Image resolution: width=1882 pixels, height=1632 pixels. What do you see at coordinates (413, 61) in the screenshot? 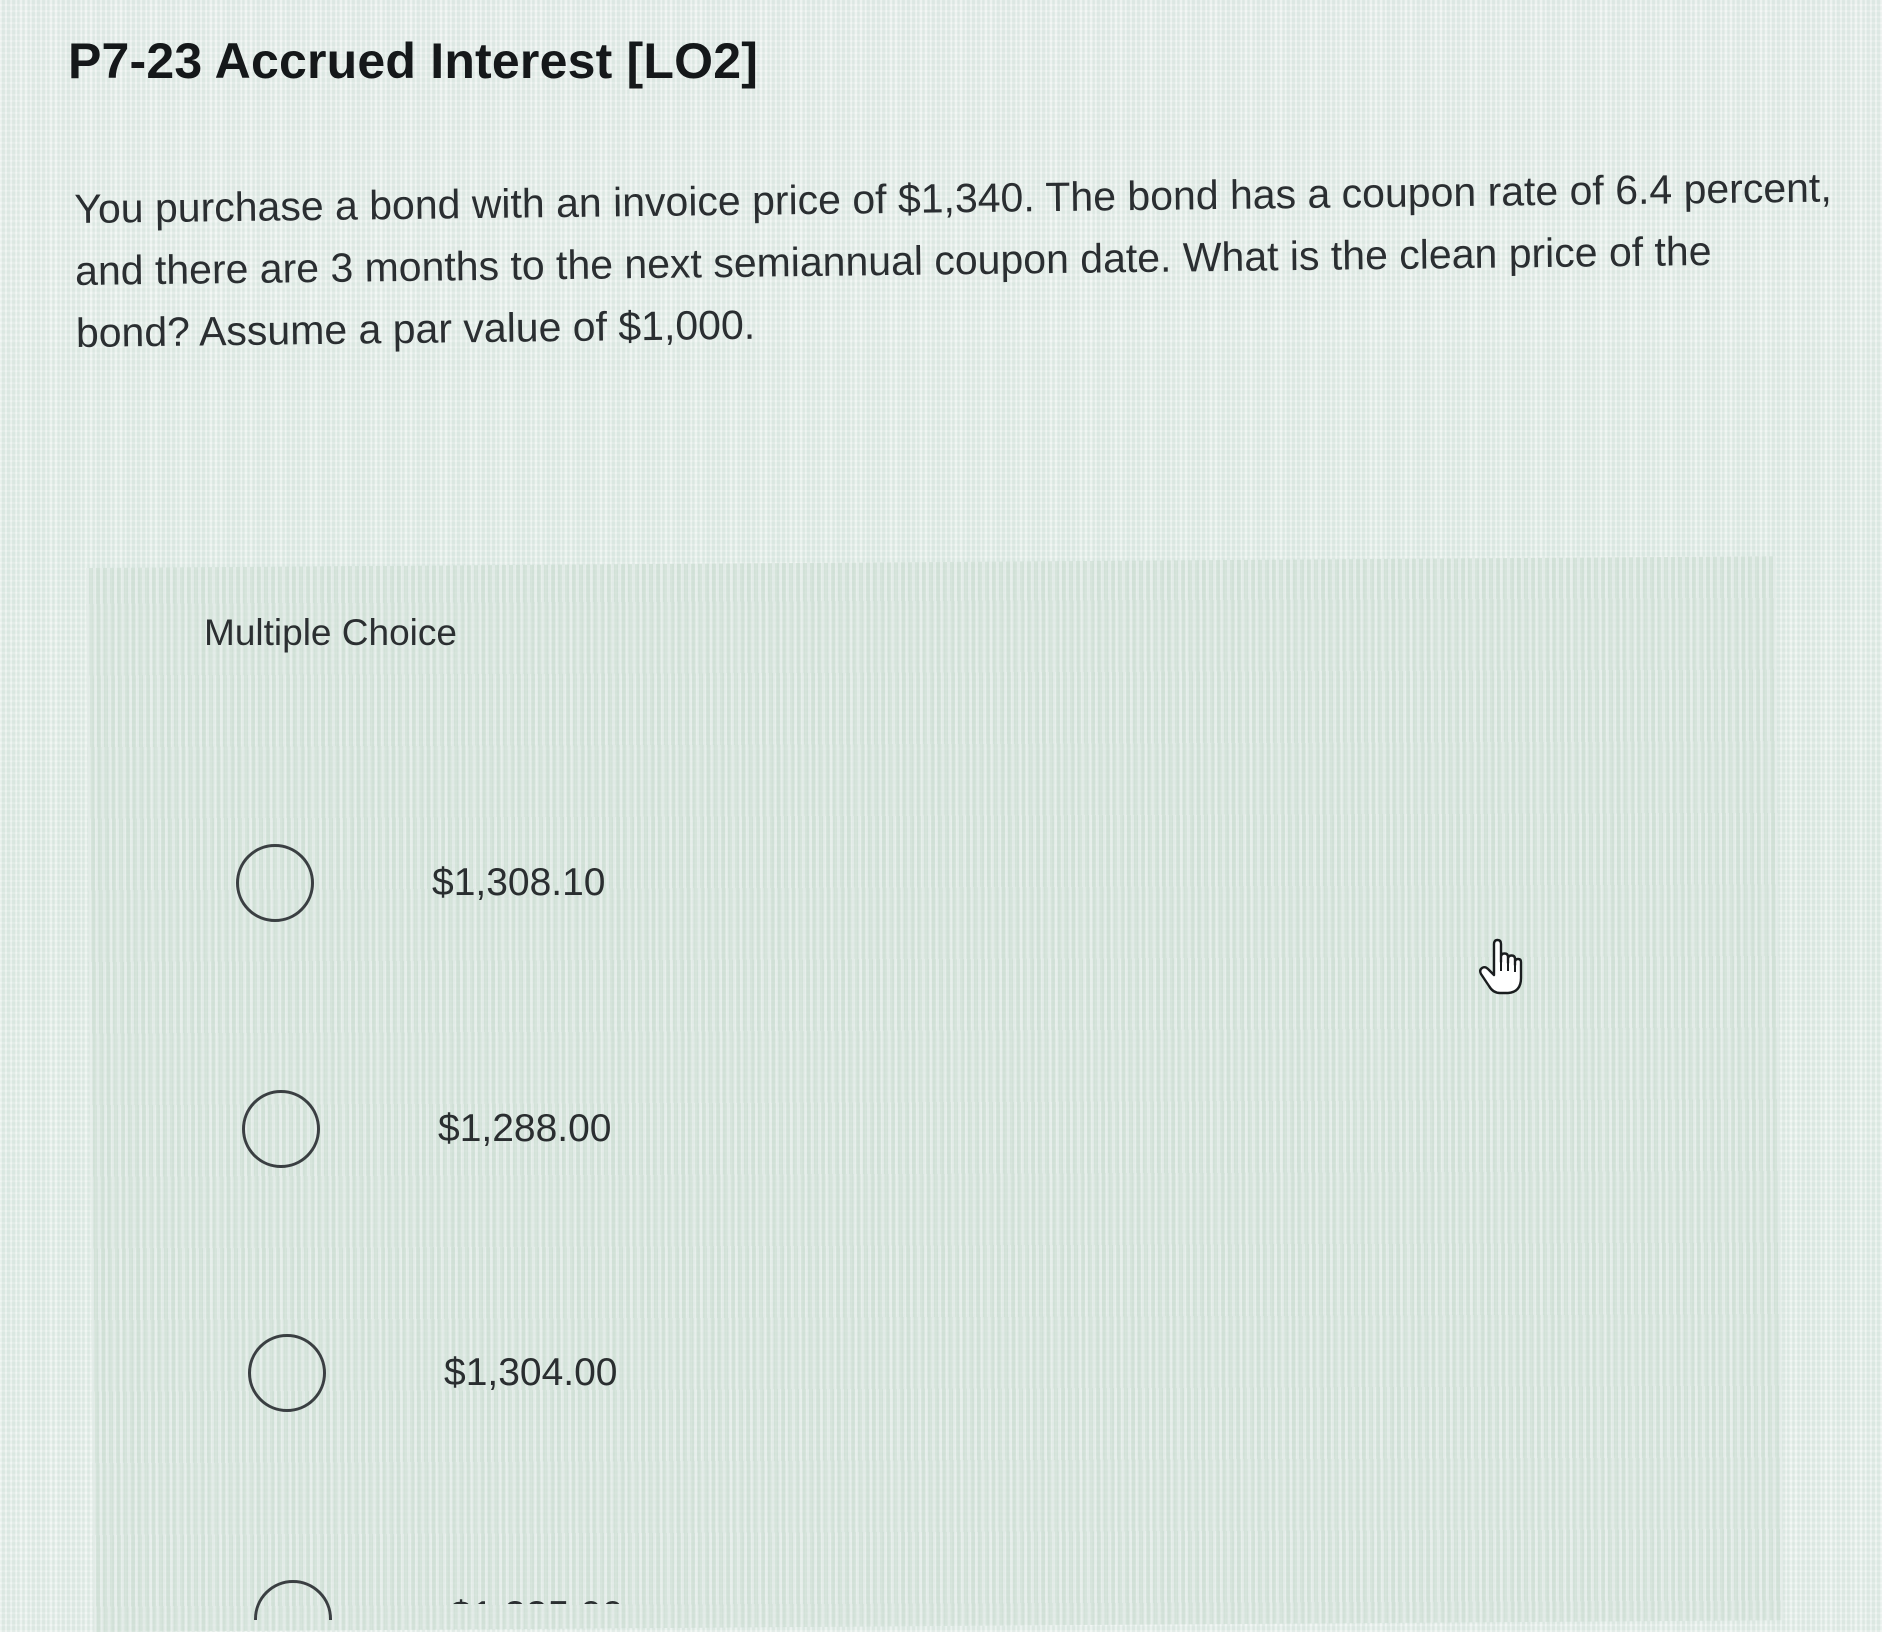
I see `problem-title: P7-23 Accrued Interest [LO2]` at bounding box center [413, 61].